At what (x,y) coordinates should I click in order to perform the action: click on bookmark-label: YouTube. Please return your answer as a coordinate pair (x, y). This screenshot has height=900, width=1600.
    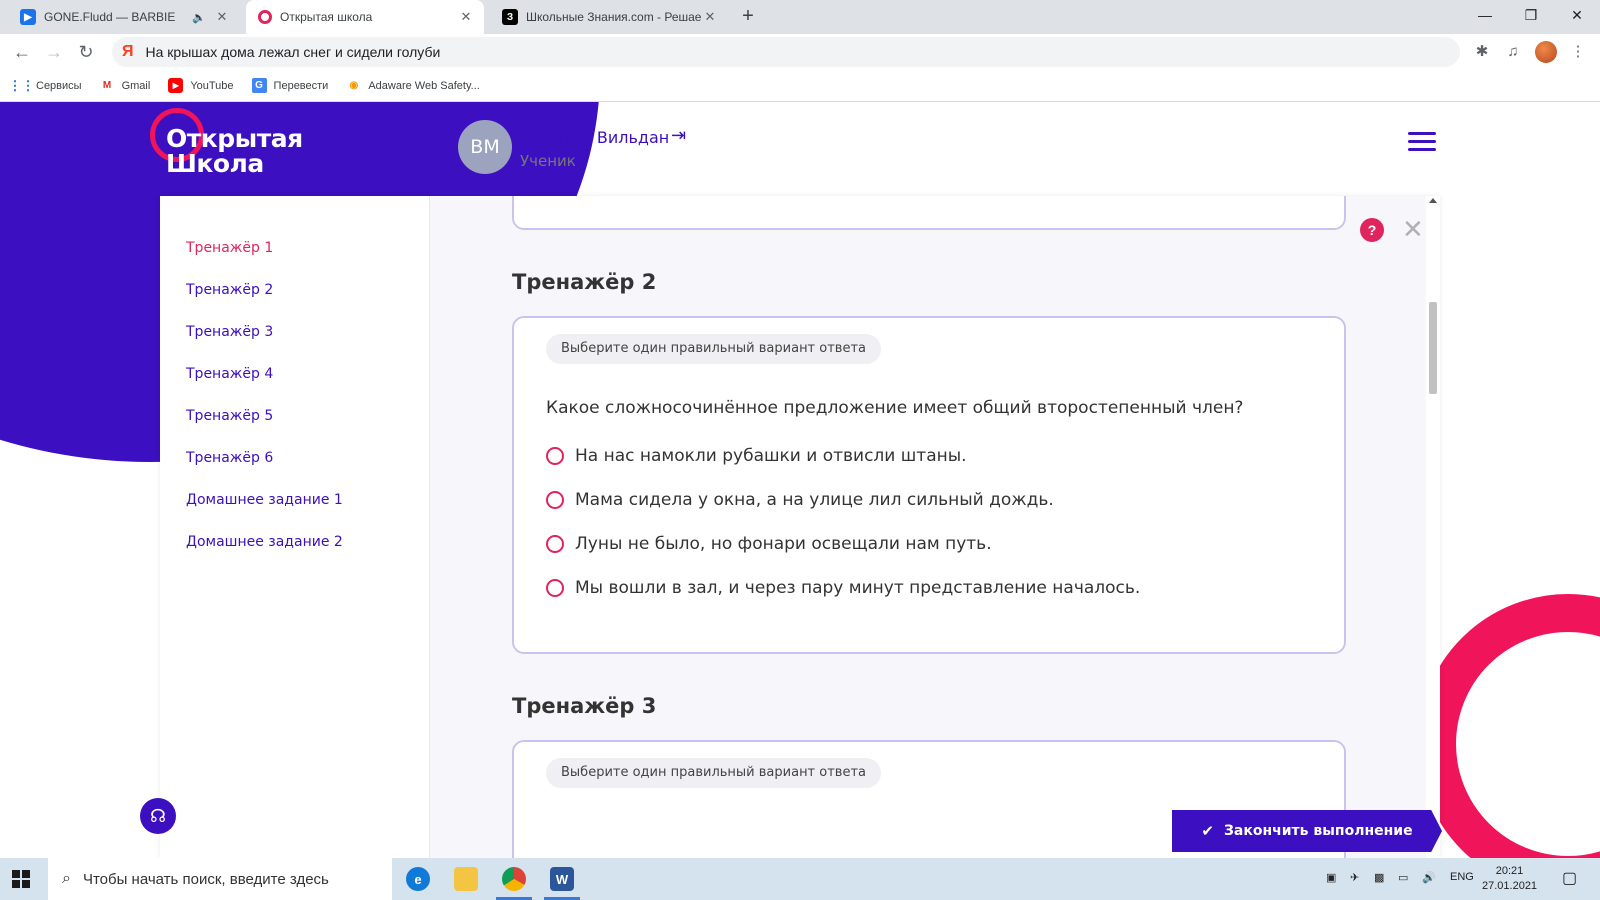
    Looking at the image, I should click on (212, 85).